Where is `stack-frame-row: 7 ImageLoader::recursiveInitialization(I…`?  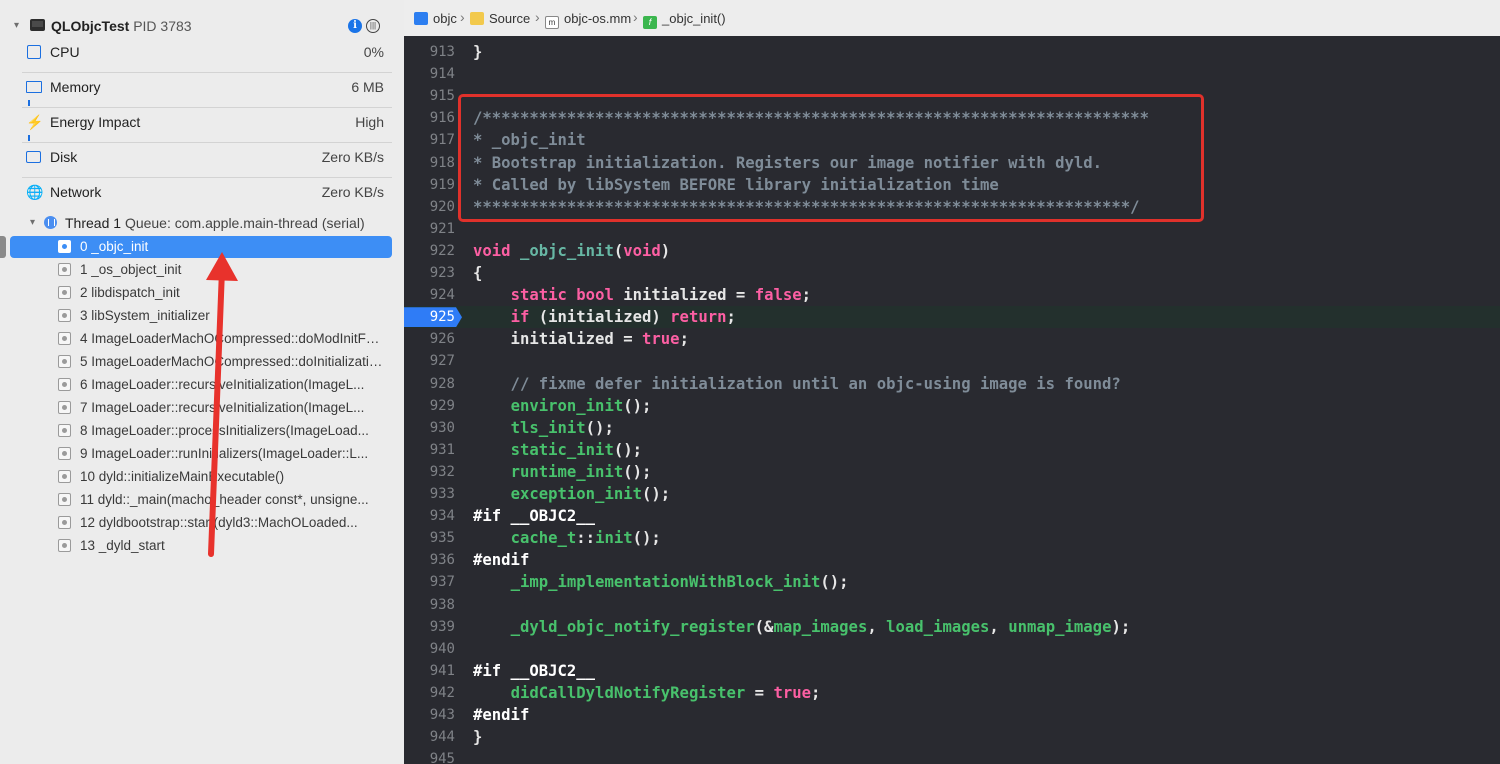 stack-frame-row: 7 ImageLoader::recursiveInitialization(I… is located at coordinates (201, 408).